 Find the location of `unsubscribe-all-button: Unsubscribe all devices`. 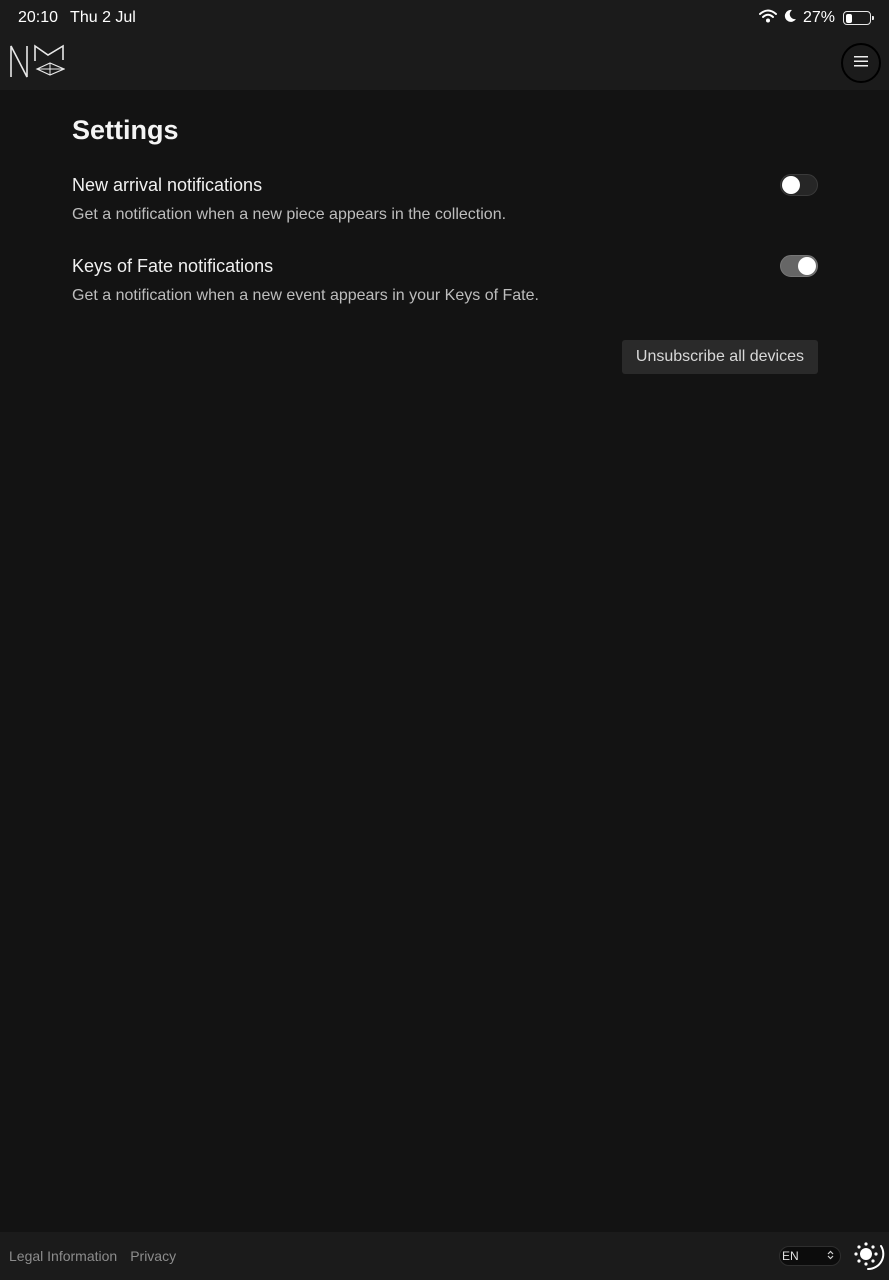

unsubscribe-all-button: Unsubscribe all devices is located at coordinates (719, 357).